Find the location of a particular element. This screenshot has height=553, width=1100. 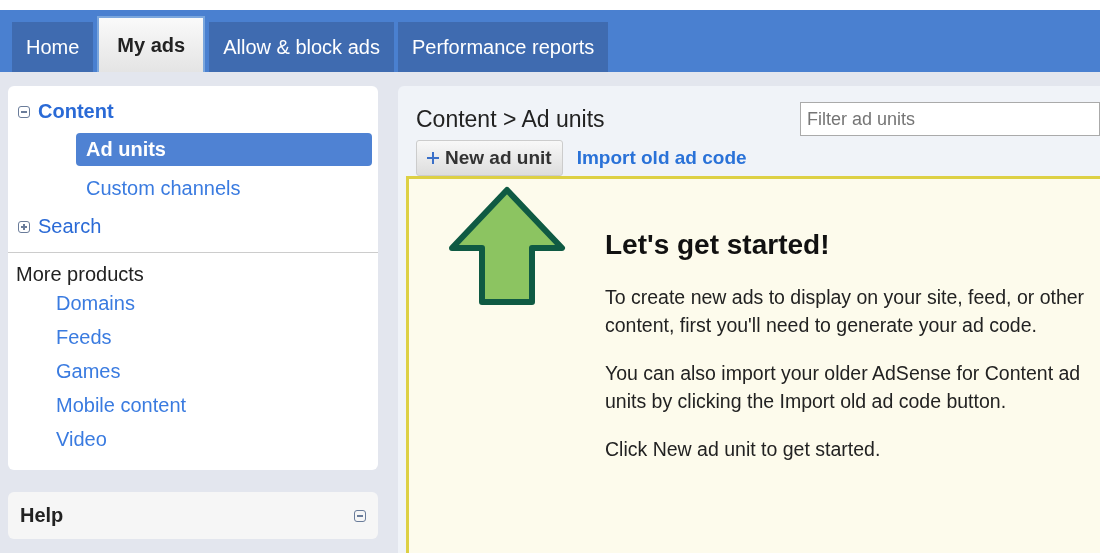

nav-tab: Allow & block ads is located at coordinates (301, 47).